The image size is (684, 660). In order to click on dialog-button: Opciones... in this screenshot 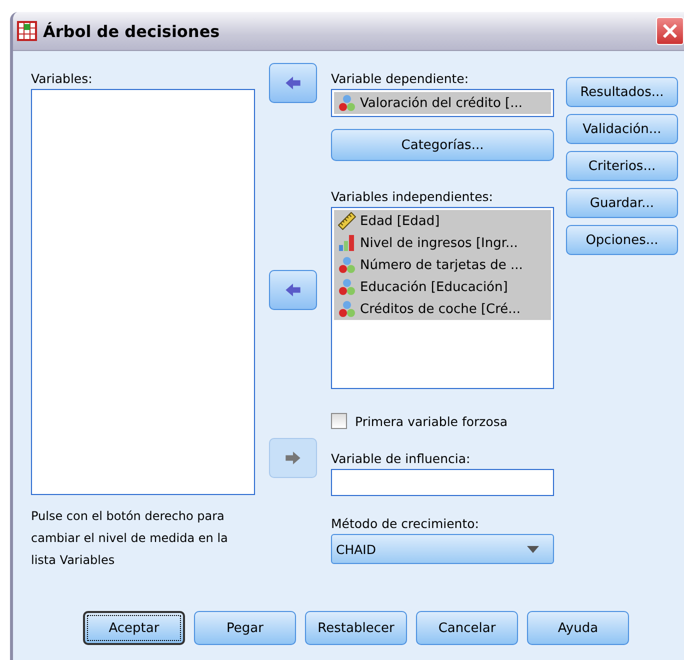, I will do `click(622, 240)`.